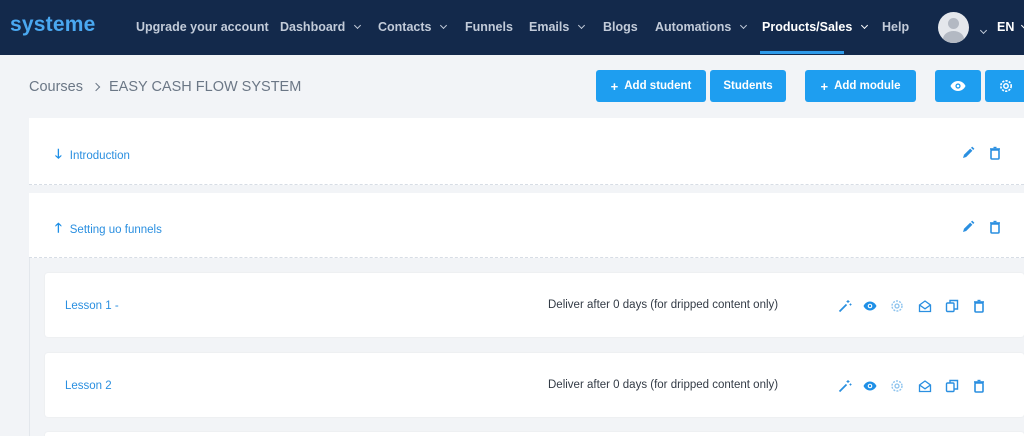  What do you see at coordinates (108, 230) in the screenshot?
I see `module-title: 🡑 Setting uo funnels` at bounding box center [108, 230].